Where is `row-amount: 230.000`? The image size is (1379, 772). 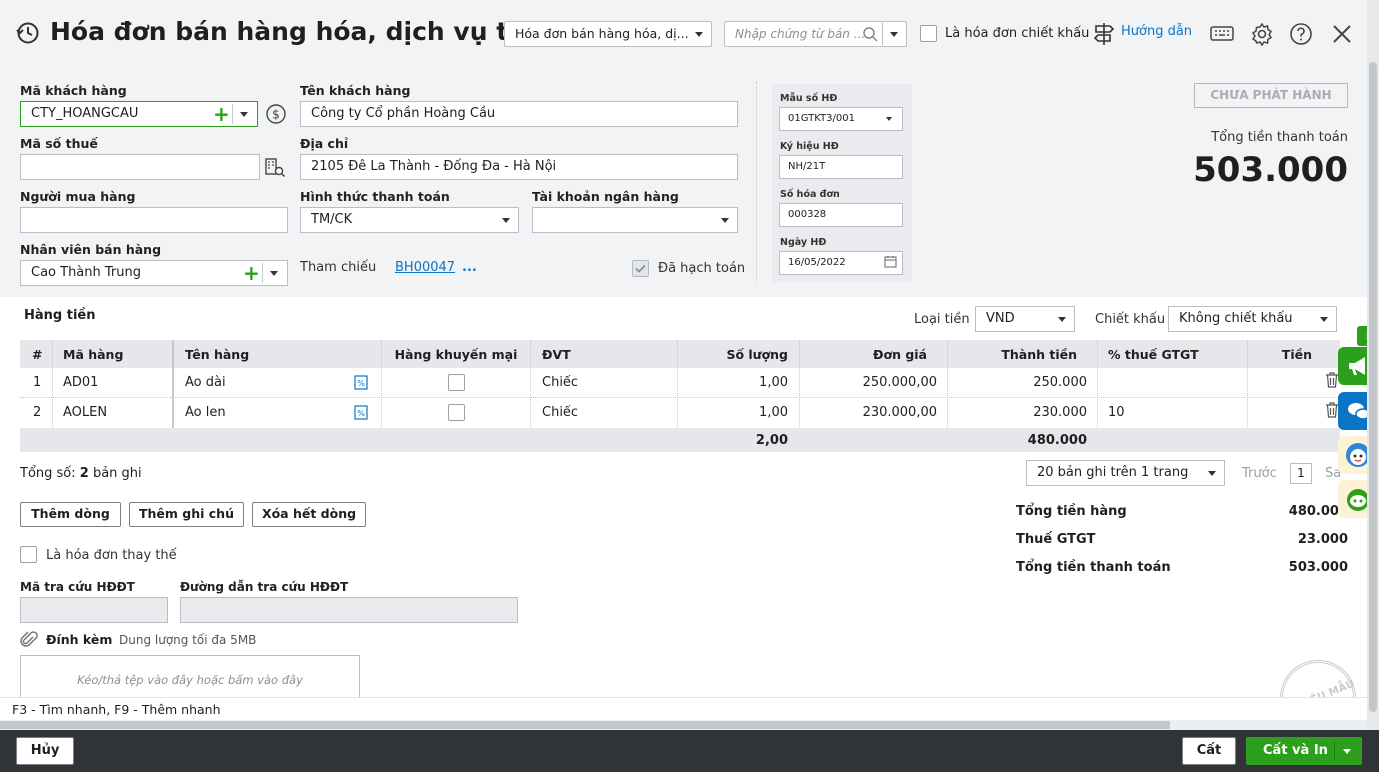 row-amount: 230.000 is located at coordinates (1017, 412).